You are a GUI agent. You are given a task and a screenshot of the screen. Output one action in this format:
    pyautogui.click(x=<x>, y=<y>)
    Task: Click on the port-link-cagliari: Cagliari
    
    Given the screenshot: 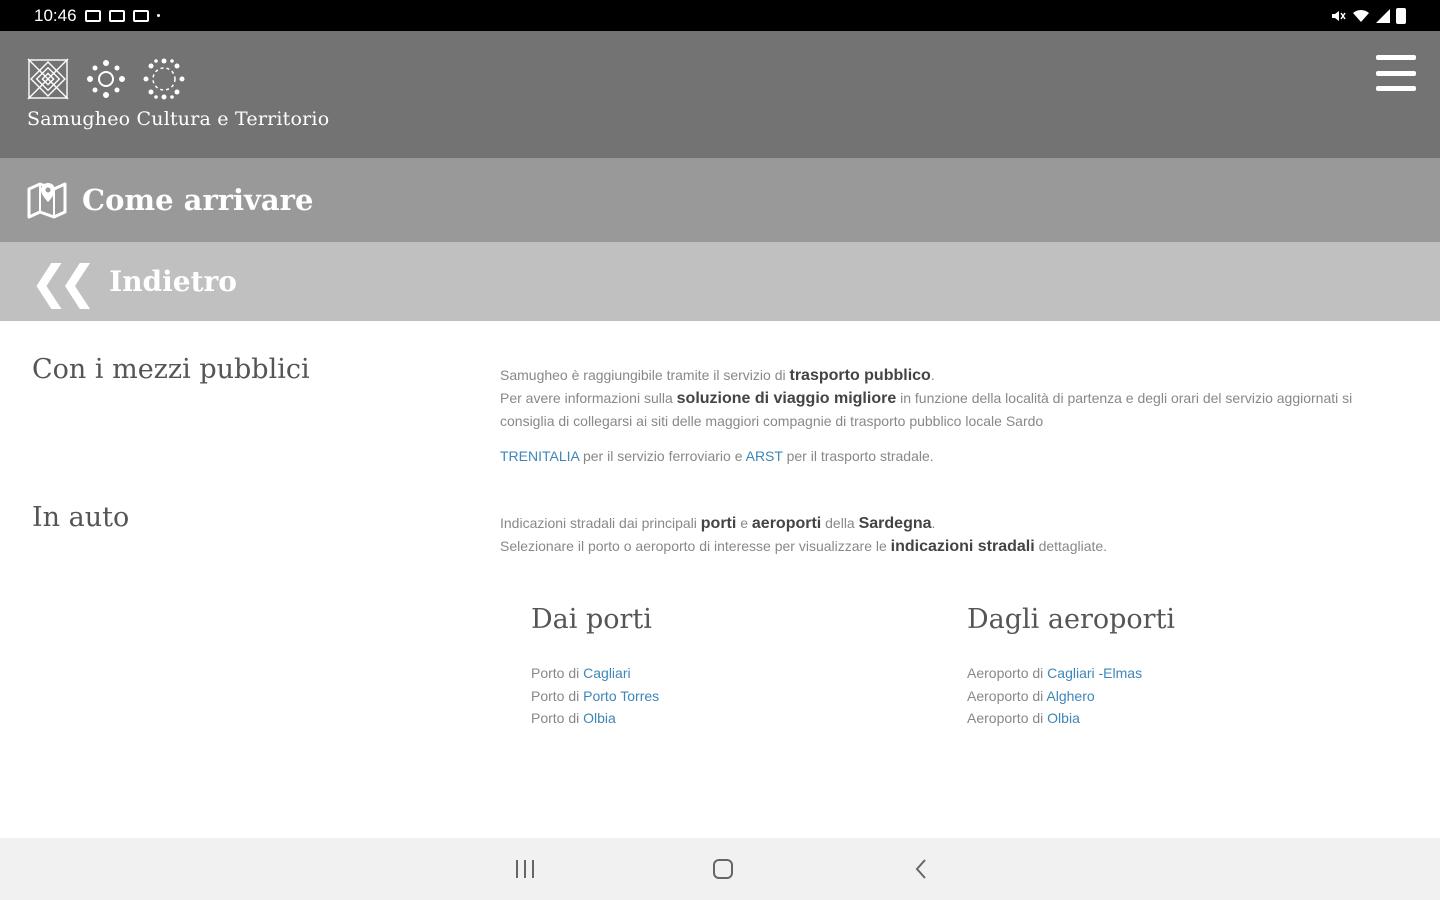 What is the action you would take?
    pyautogui.click(x=606, y=673)
    